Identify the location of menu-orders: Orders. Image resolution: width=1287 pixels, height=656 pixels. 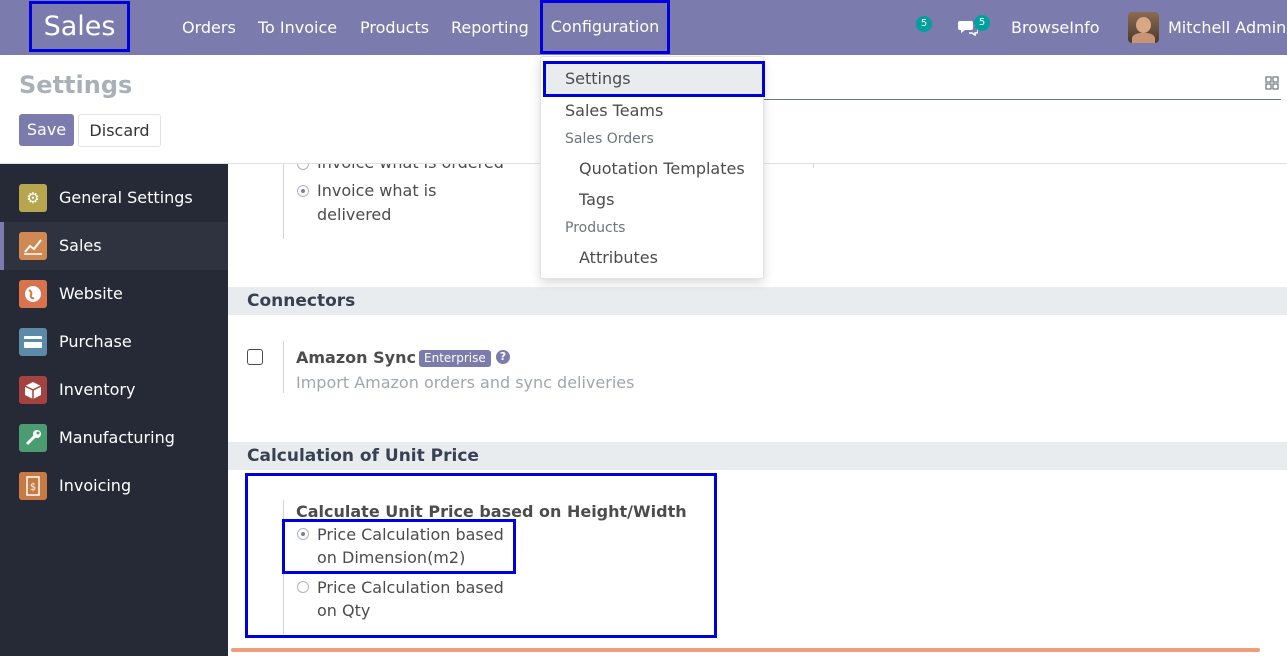
(209, 27).